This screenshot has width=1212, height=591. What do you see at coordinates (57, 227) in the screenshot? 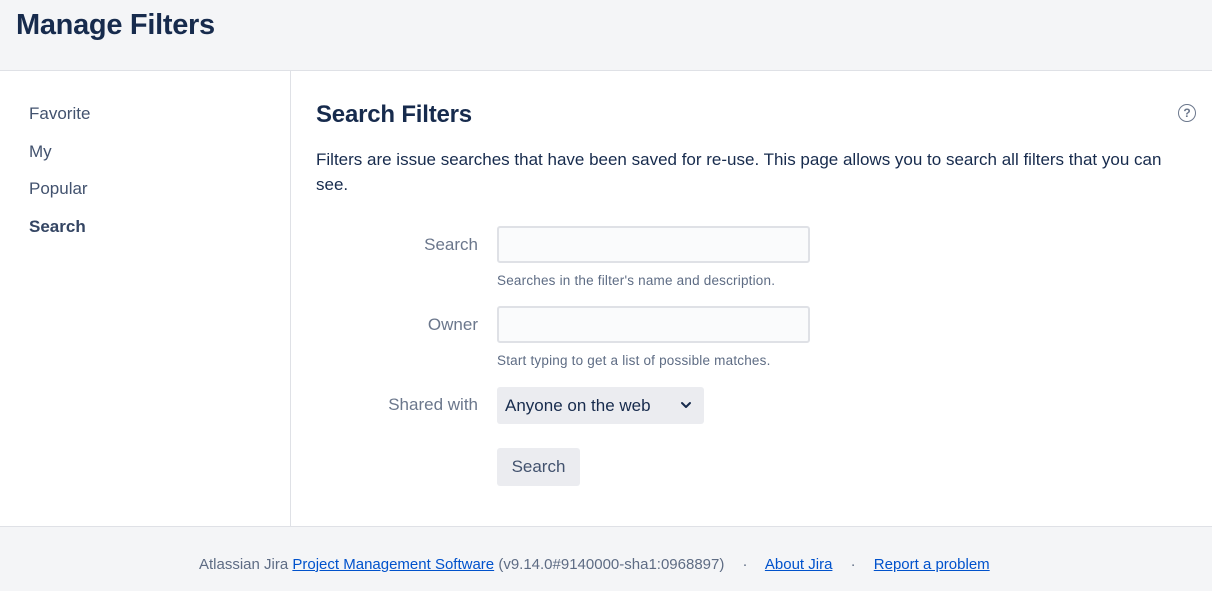
I see `sidebar-item-search: Search` at bounding box center [57, 227].